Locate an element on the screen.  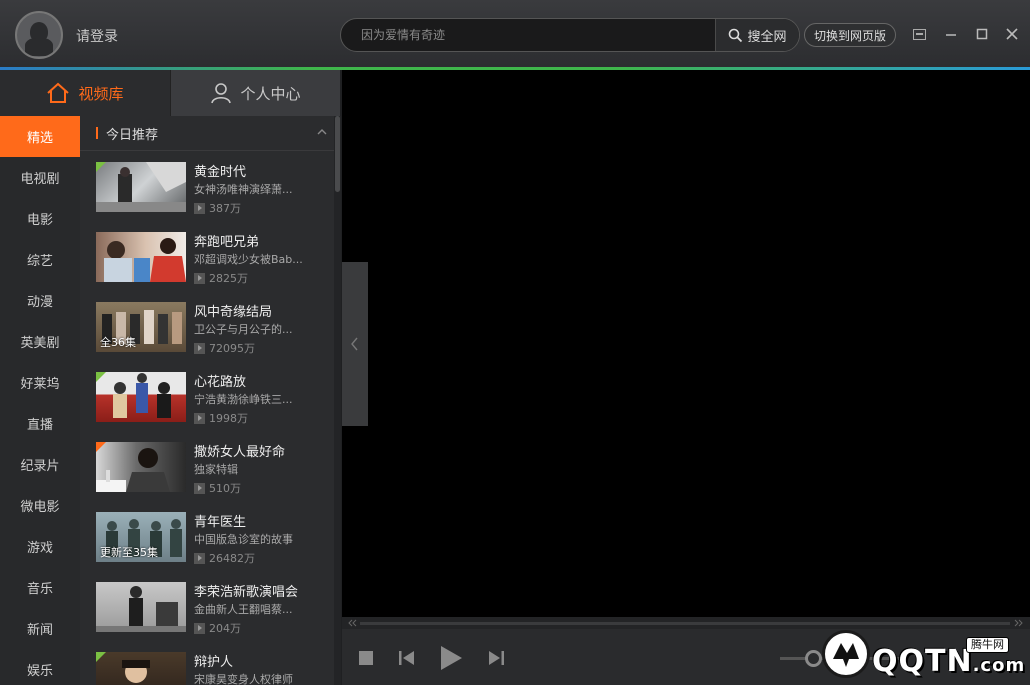
user-icon is located at coordinates (221, 93).